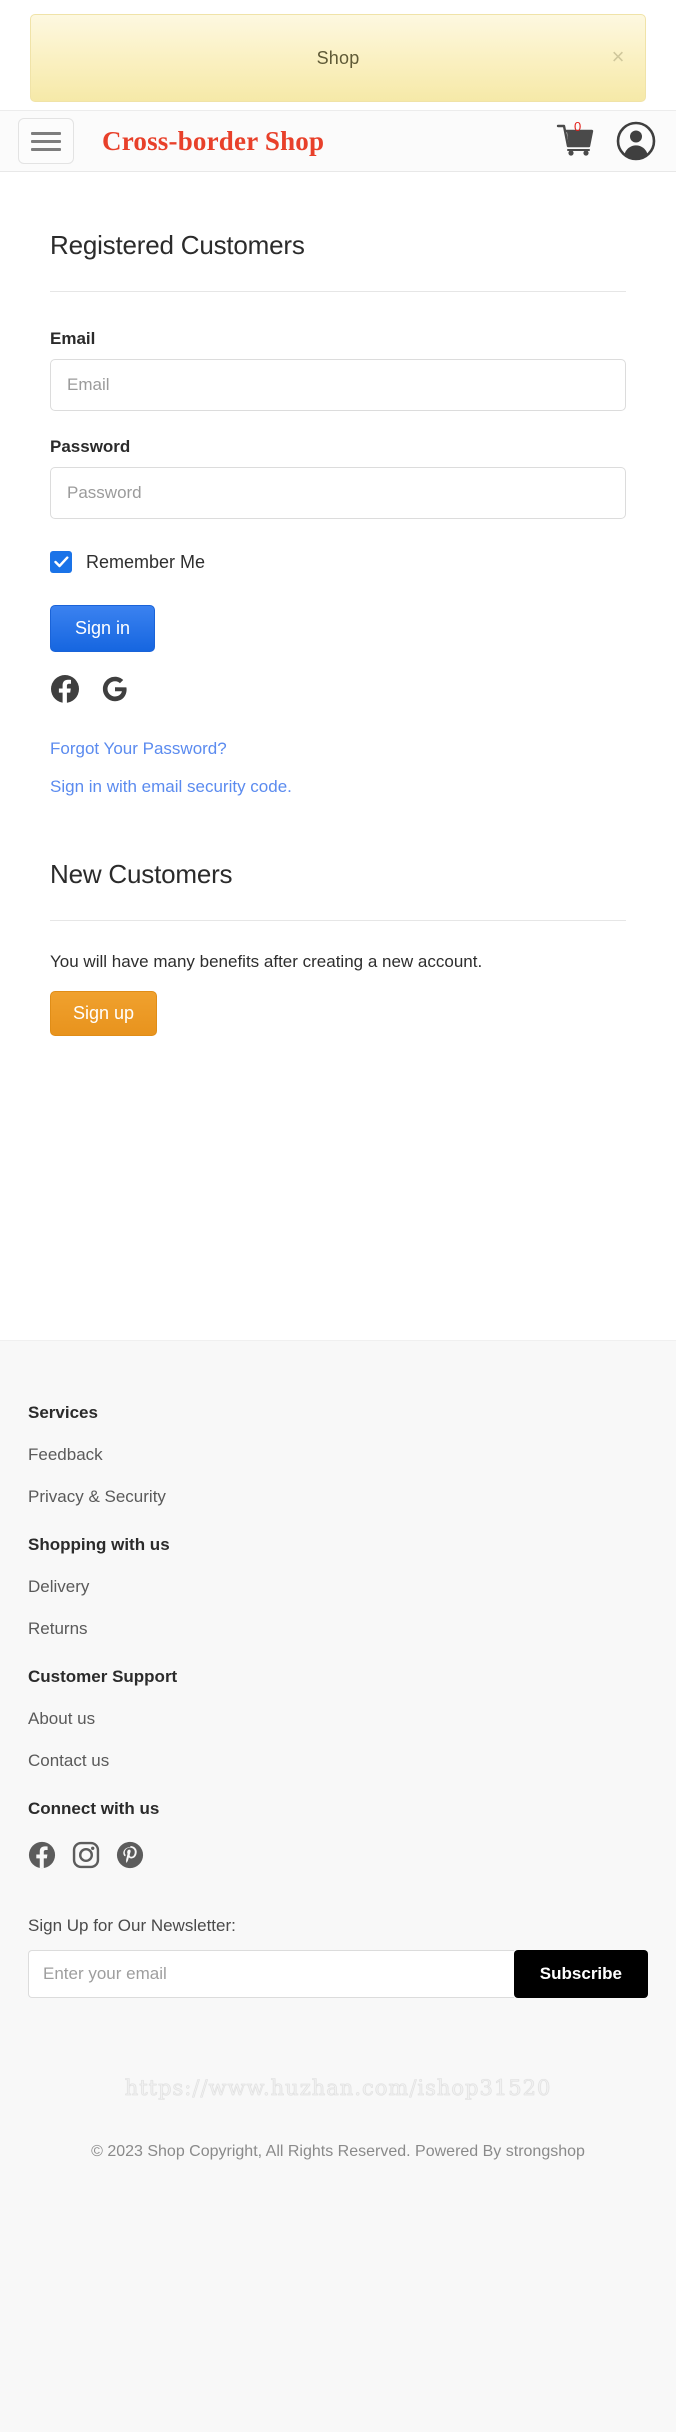  Describe the element at coordinates (338, 1857) in the screenshot. I see `footer-social-group` at that location.